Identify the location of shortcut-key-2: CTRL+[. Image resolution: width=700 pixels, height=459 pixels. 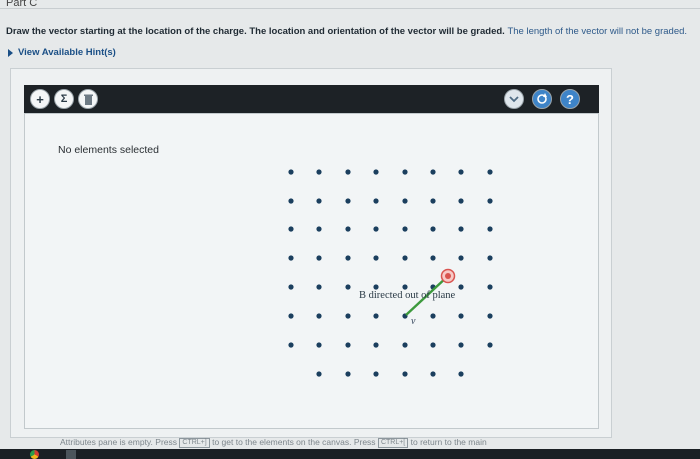
(393, 442).